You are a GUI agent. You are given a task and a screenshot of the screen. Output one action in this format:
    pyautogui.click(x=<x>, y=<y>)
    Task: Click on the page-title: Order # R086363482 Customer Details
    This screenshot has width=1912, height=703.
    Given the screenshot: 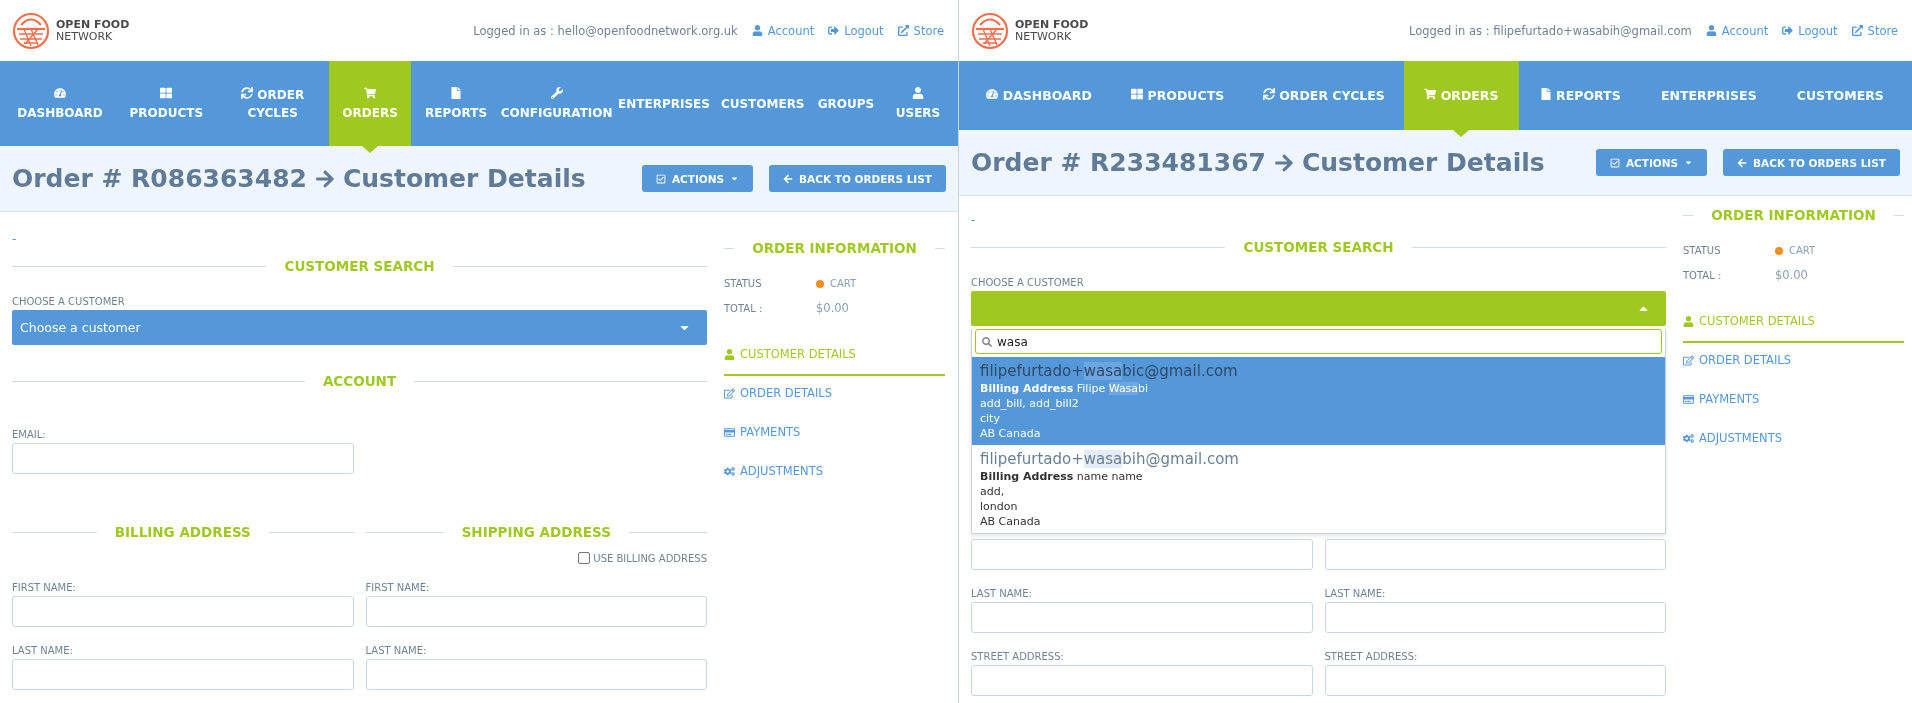 What is the action you would take?
    pyautogui.click(x=299, y=178)
    